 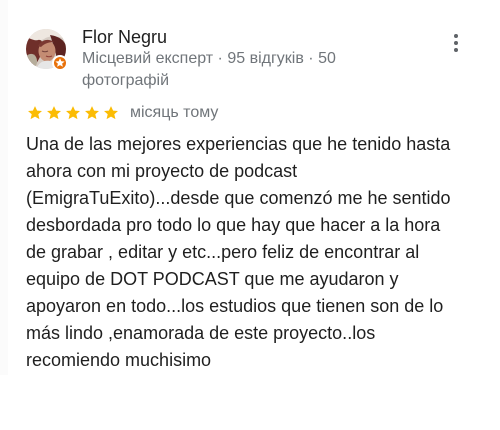 I want to click on more-vert-icon, so click(x=456, y=43).